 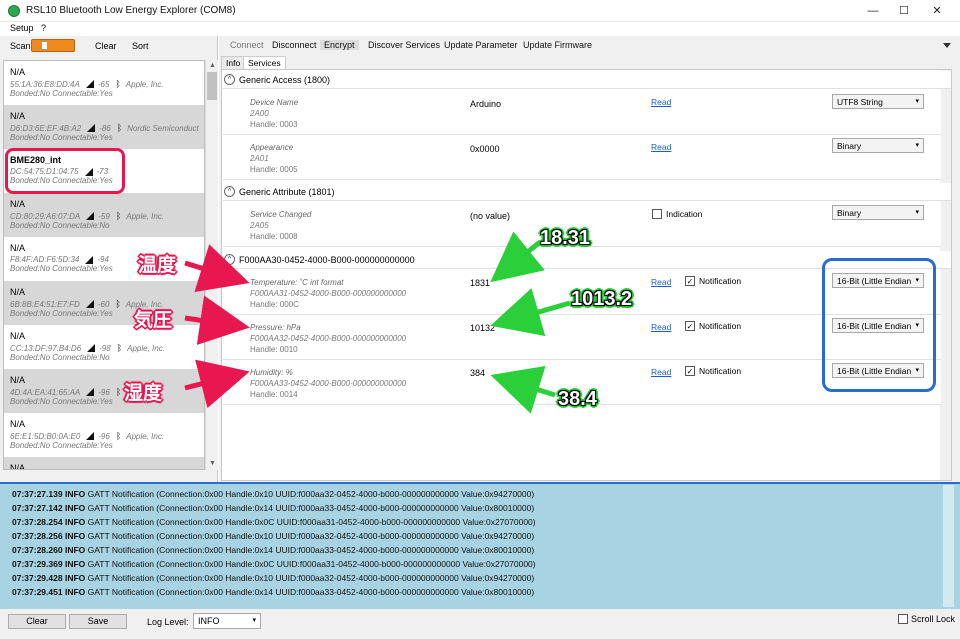 What do you see at coordinates (577, 399) in the screenshot?
I see `annotation-humidity-value: 38.4` at bounding box center [577, 399].